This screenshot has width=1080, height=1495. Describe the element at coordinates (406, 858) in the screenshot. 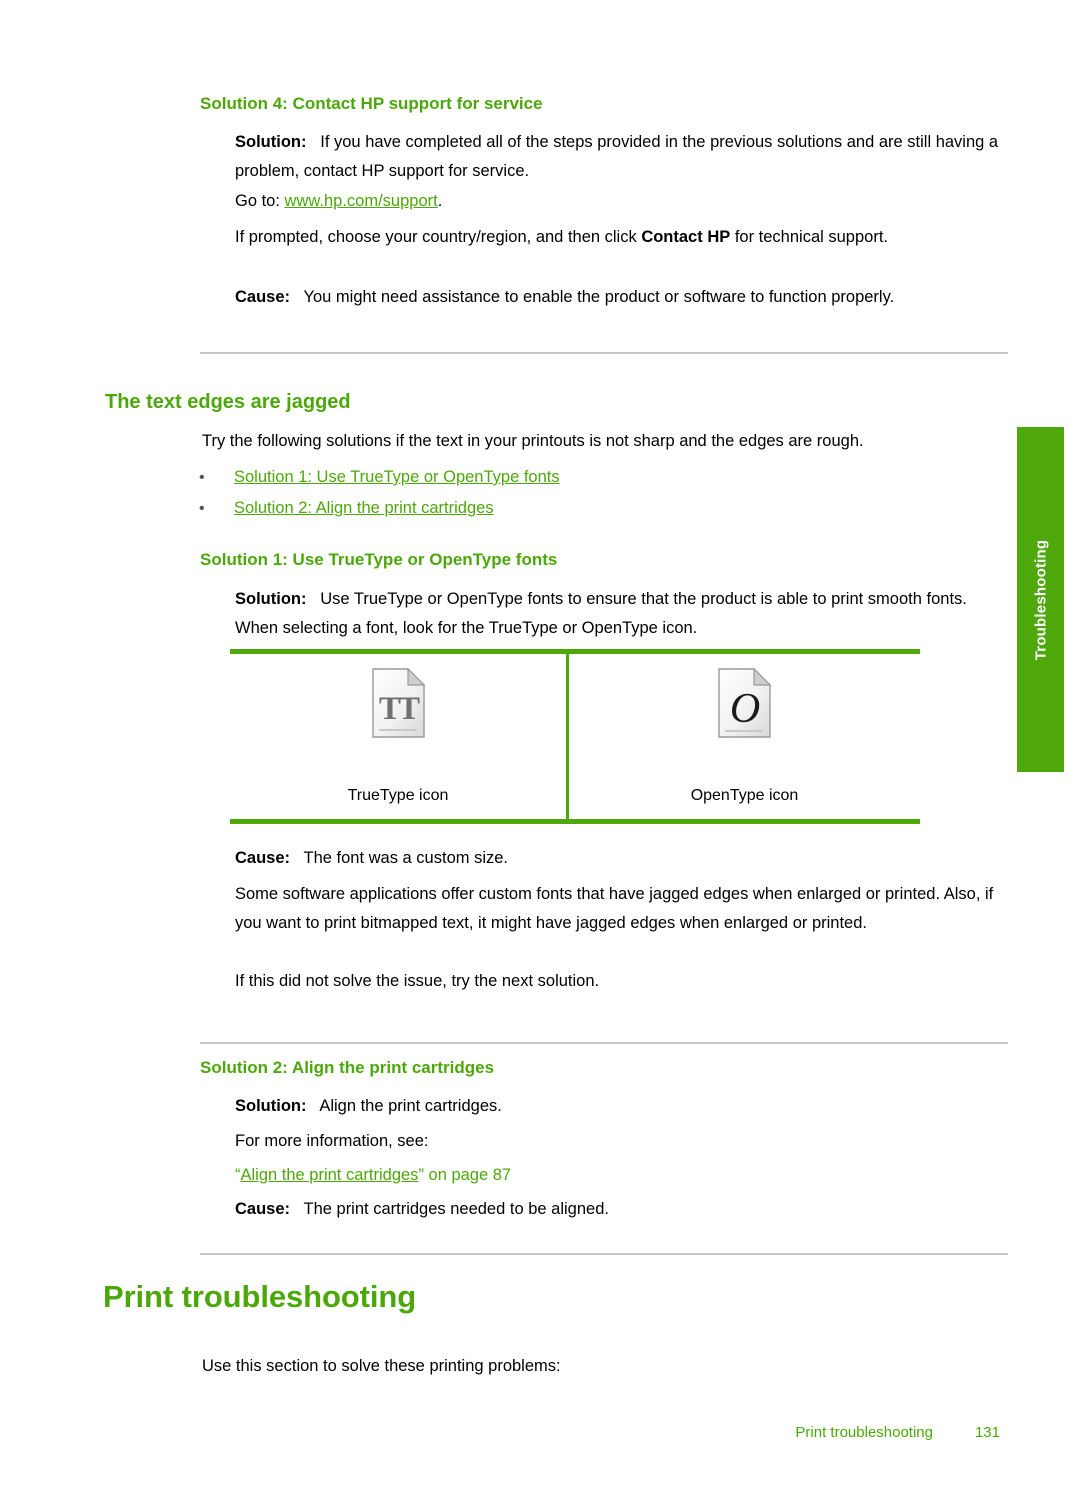

I see `solution-1-cause-text: The font was a custom size.` at that location.